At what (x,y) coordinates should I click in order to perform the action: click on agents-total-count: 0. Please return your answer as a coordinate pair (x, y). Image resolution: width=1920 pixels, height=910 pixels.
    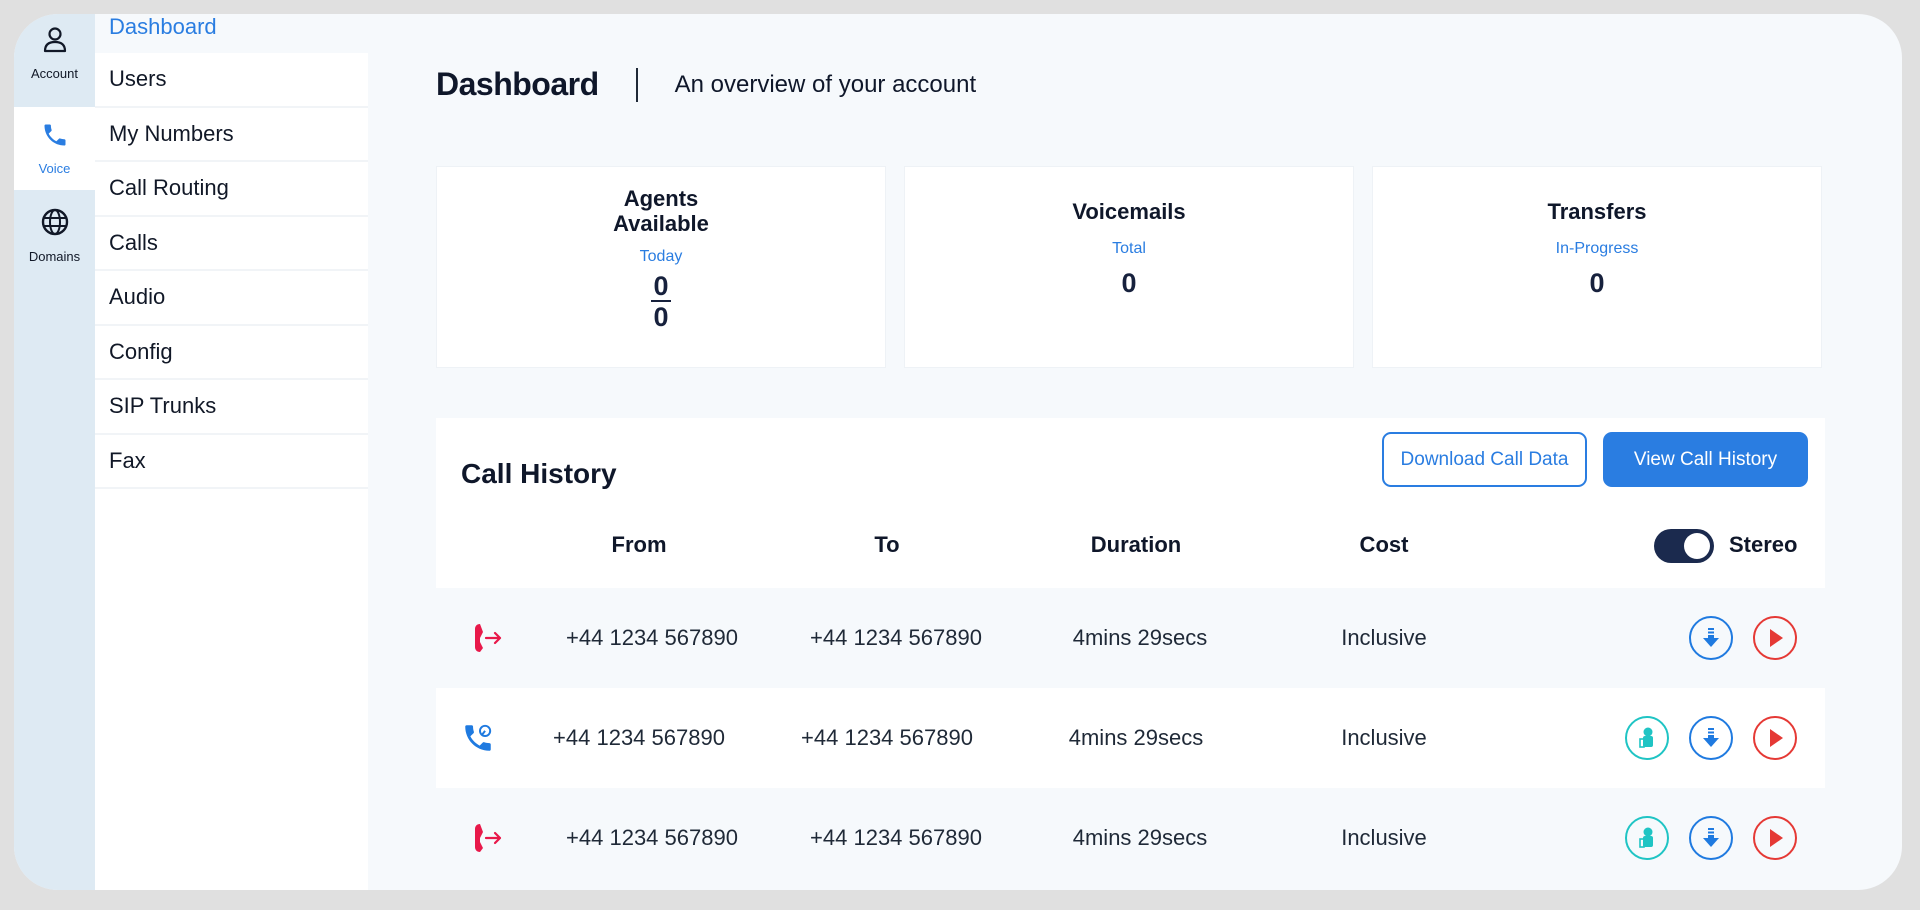
    Looking at the image, I should click on (661, 317).